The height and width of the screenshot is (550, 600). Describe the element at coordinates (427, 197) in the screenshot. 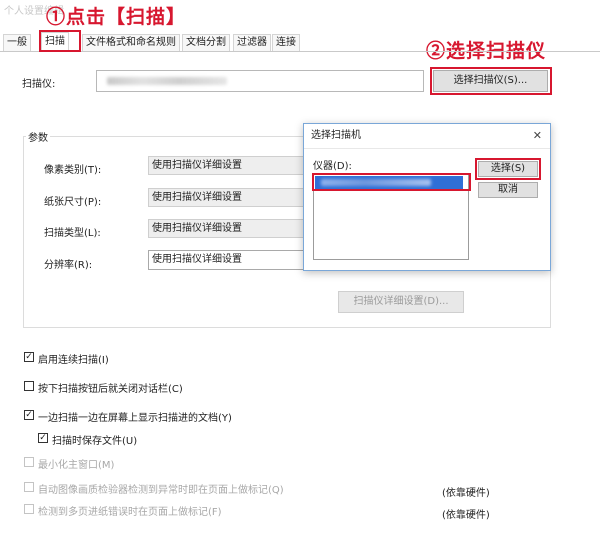

I see `select-scanner-dialog: 选择扫描机 ✕ 仪器(D): 选择(S) 取消` at that location.